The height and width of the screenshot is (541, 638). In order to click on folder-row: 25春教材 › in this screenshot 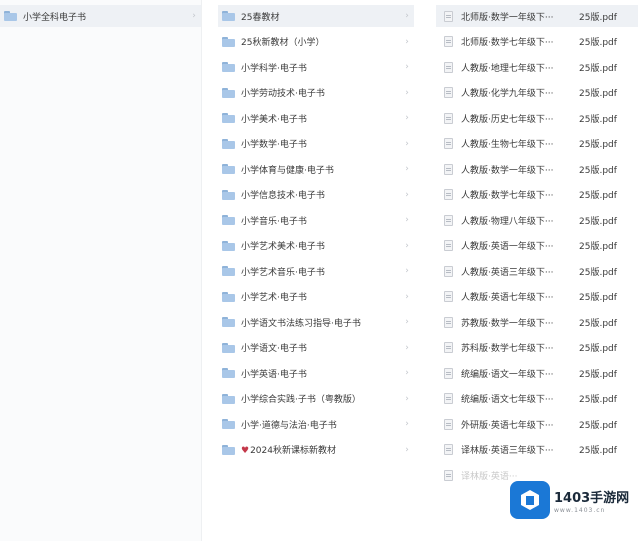, I will do `click(316, 16)`.